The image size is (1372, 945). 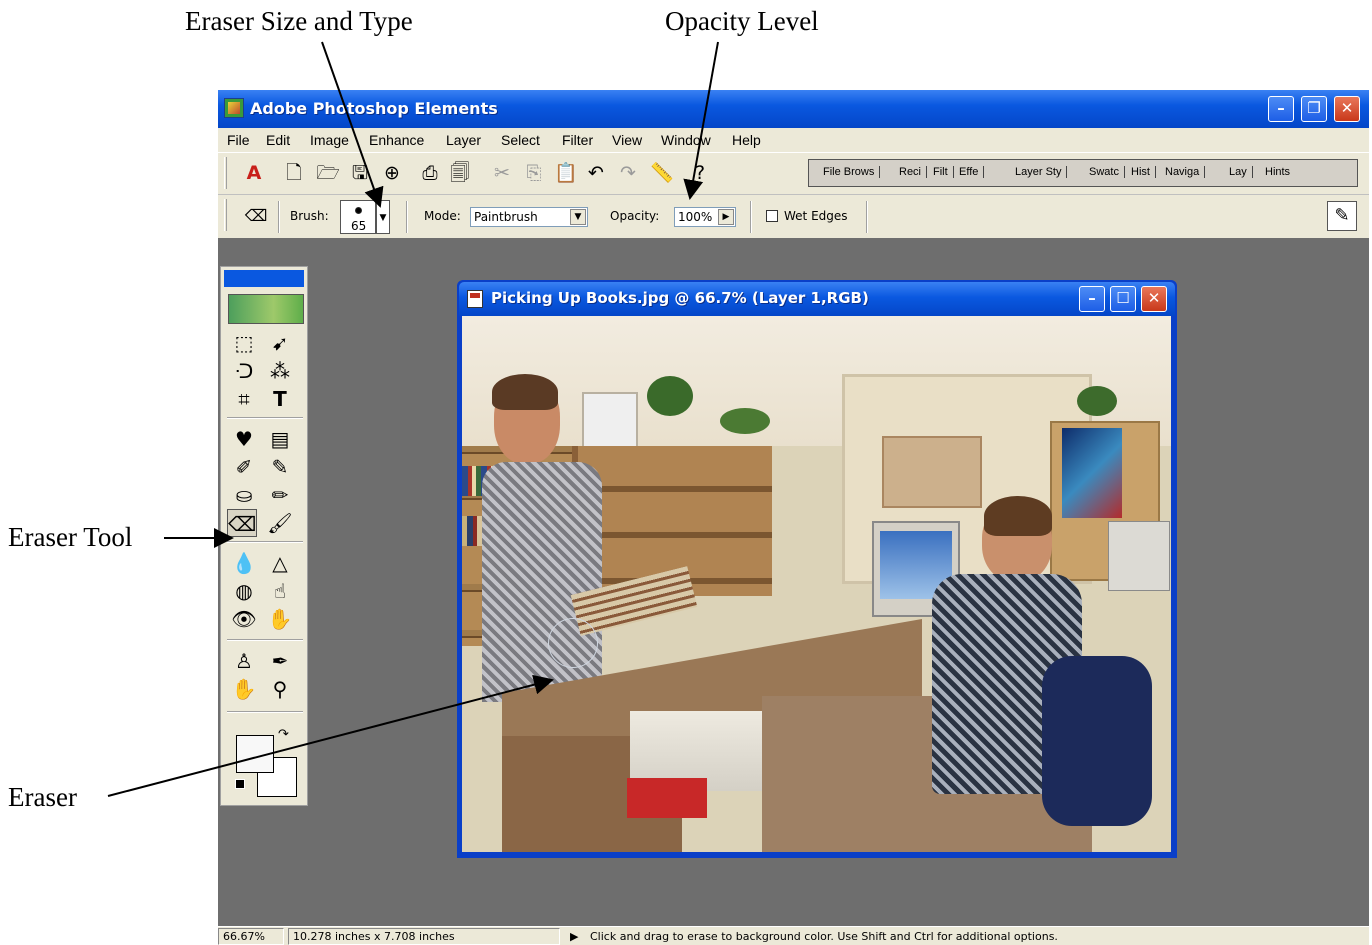 What do you see at coordinates (244, 563) in the screenshot?
I see `blur-tool-icon: 💧` at bounding box center [244, 563].